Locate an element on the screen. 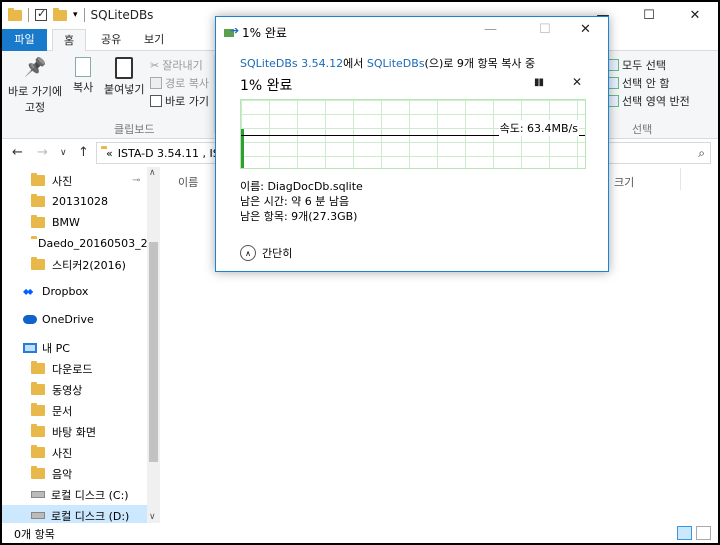 This screenshot has height=545, width=720. copy-button: 복사 is located at coordinates (83, 76).